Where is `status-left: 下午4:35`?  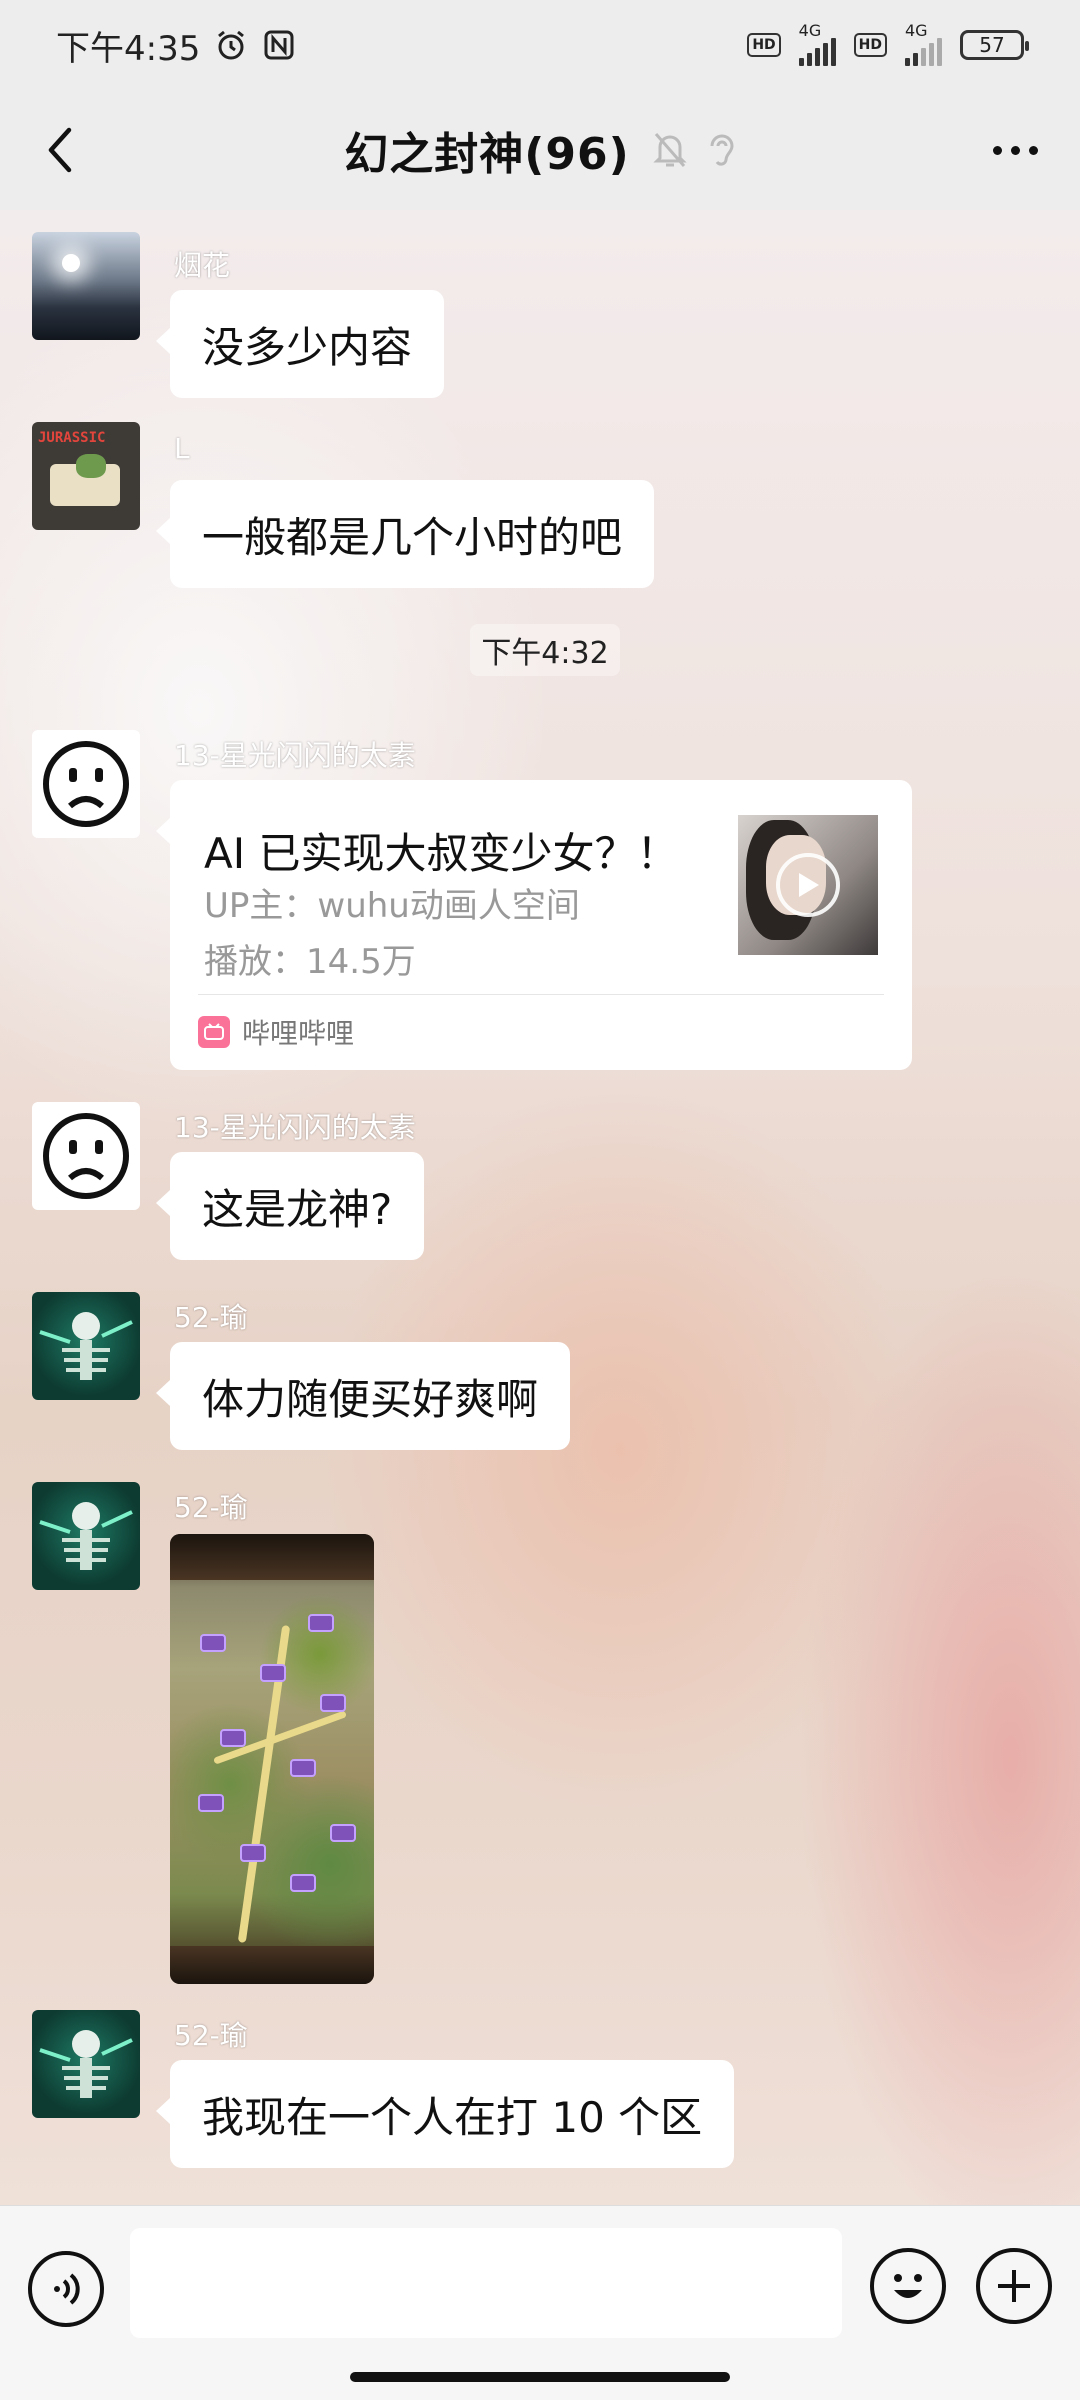 status-left: 下午4:35 is located at coordinates (176, 45).